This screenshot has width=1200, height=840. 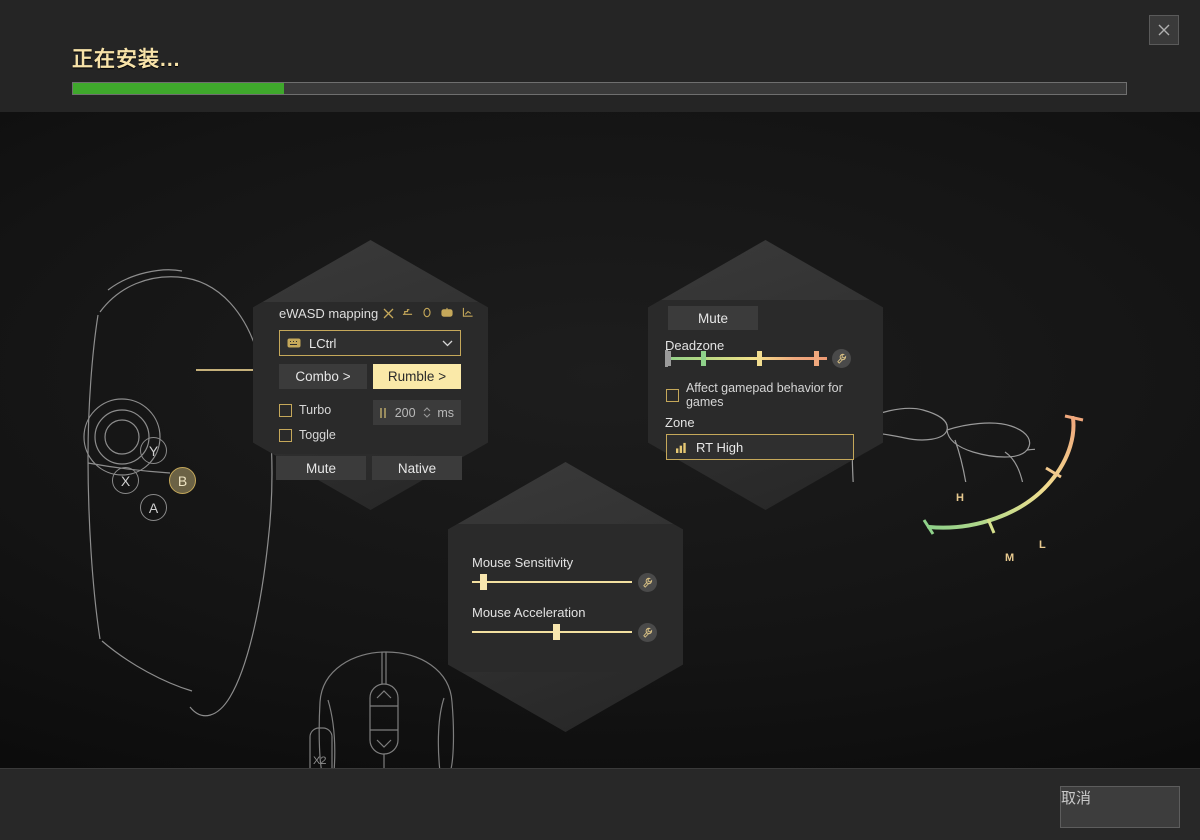 What do you see at coordinates (319, 761) in the screenshot?
I see `mouse-x2-label: X2` at bounding box center [319, 761].